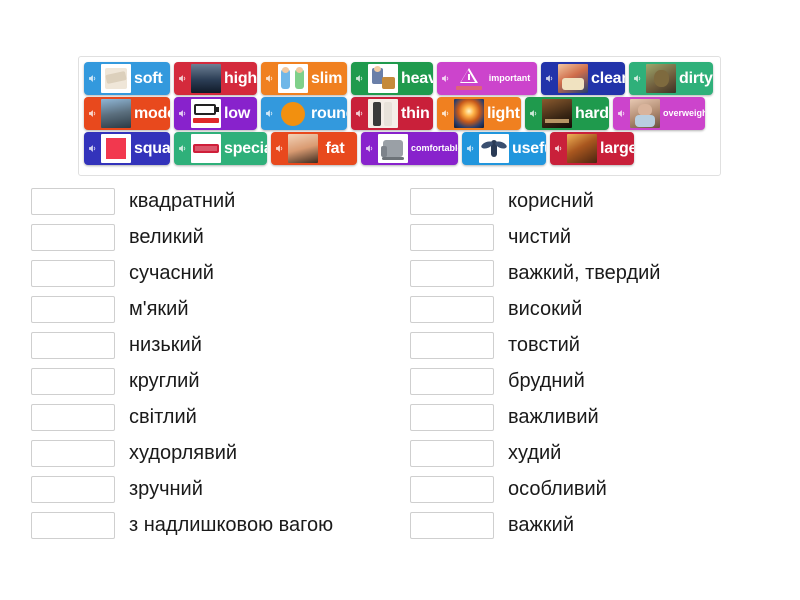  I want to click on word-tile-label: square, so click(152, 148).